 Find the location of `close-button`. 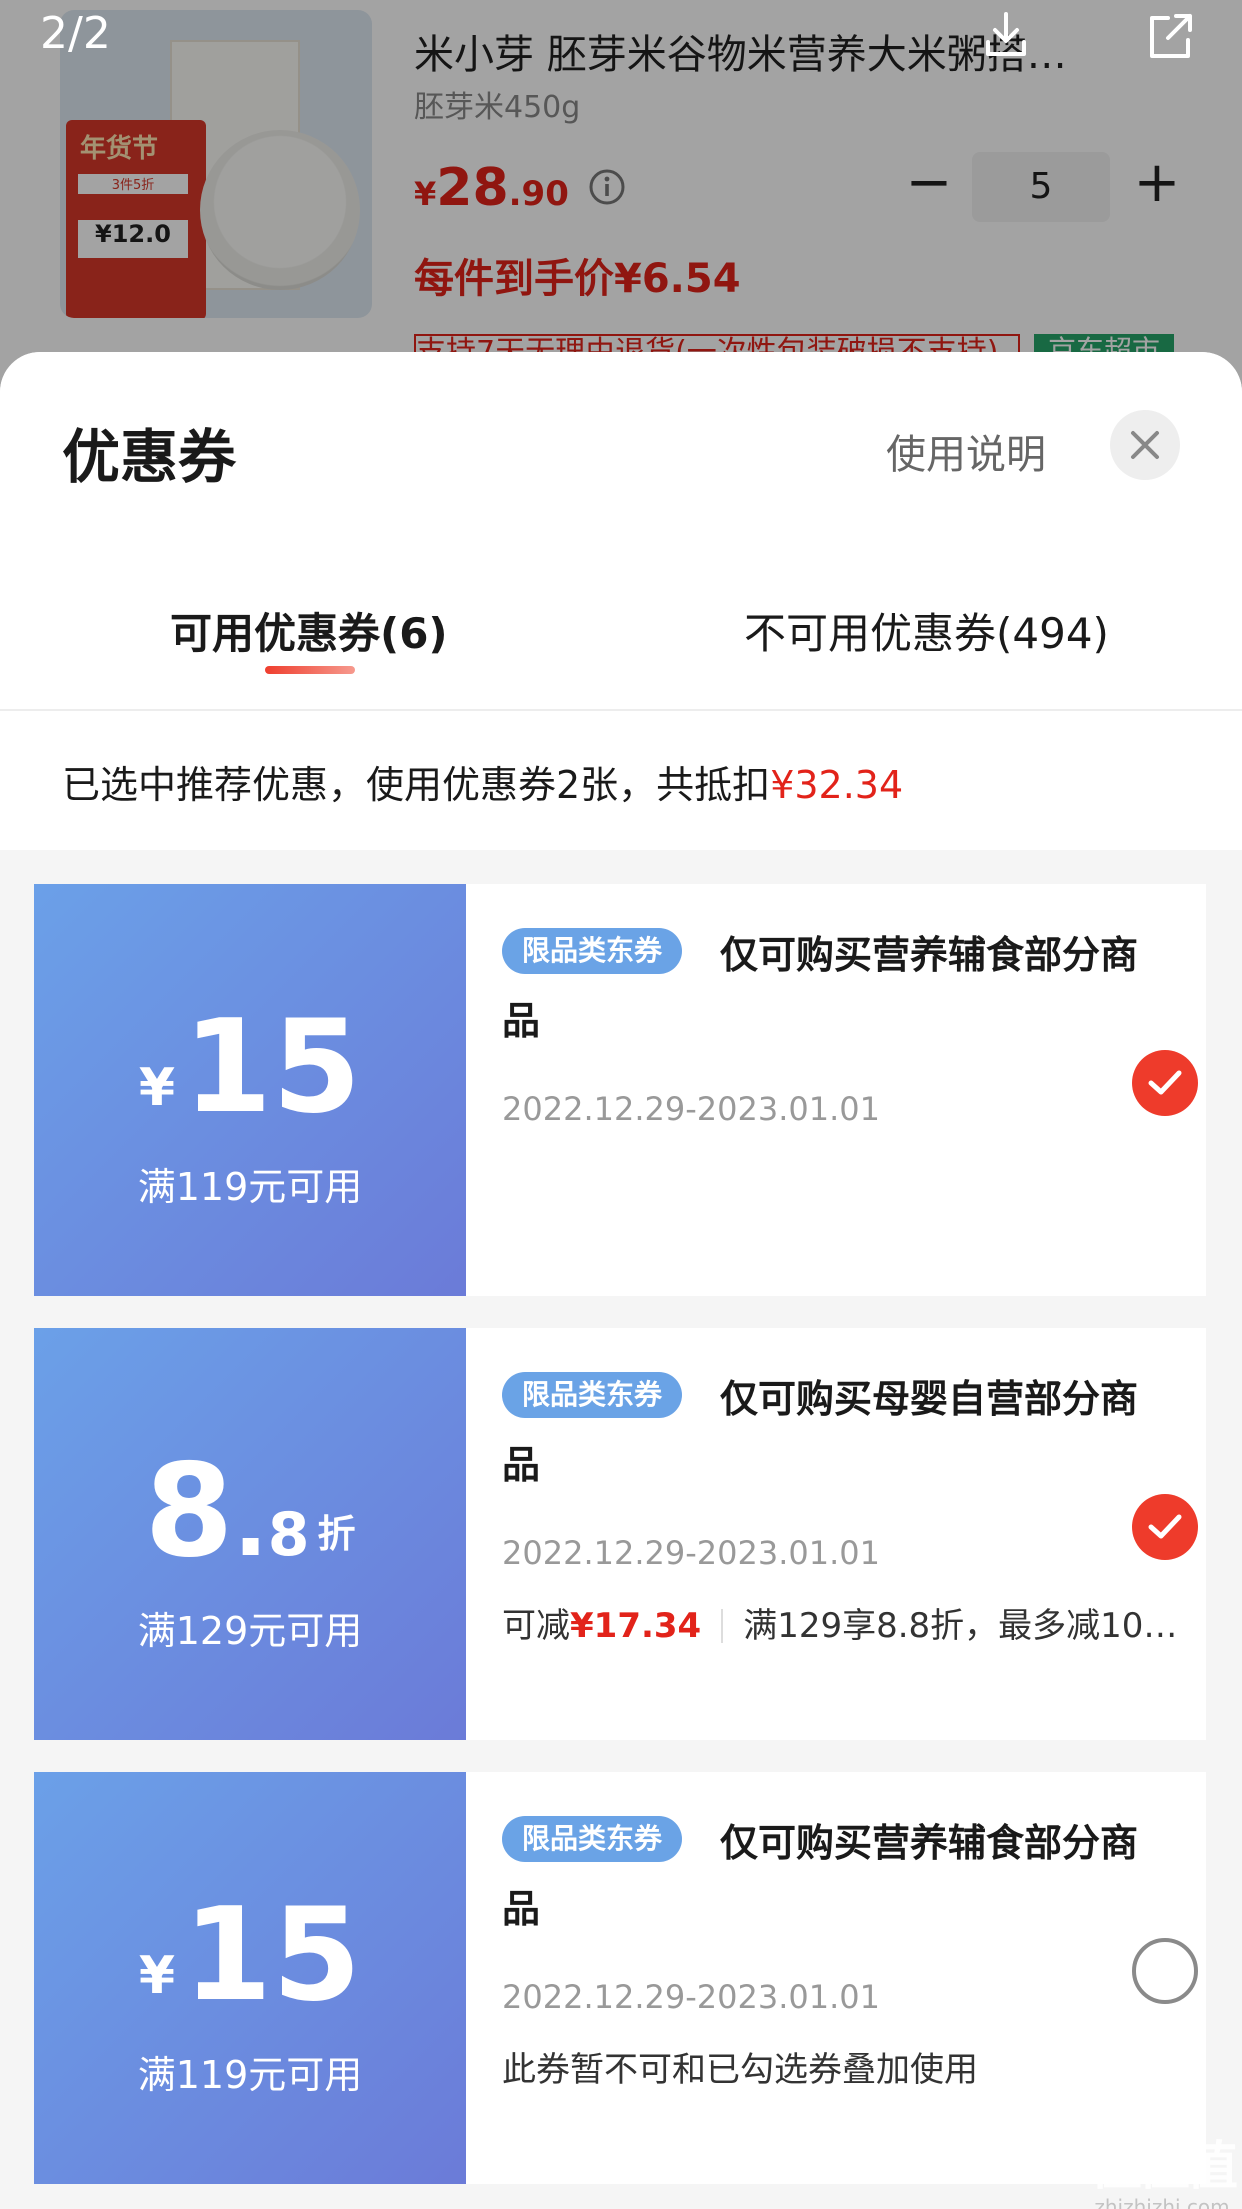

close-button is located at coordinates (1145, 445).